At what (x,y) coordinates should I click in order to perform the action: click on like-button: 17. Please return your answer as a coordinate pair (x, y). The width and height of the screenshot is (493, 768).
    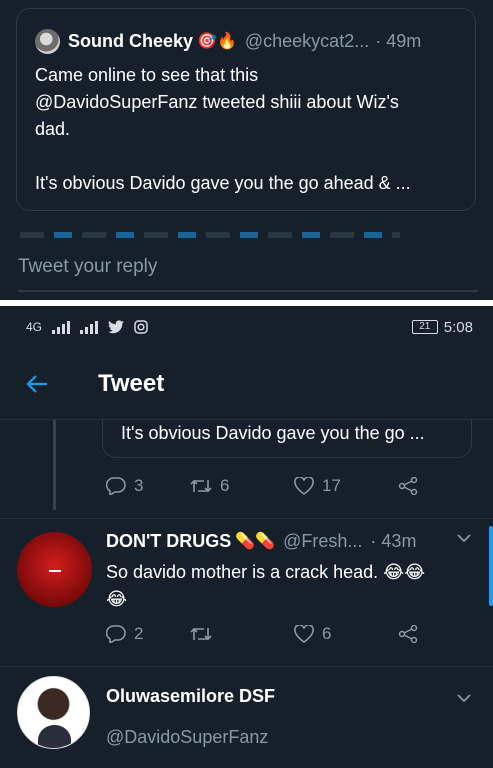
    Looking at the image, I should click on (346, 486).